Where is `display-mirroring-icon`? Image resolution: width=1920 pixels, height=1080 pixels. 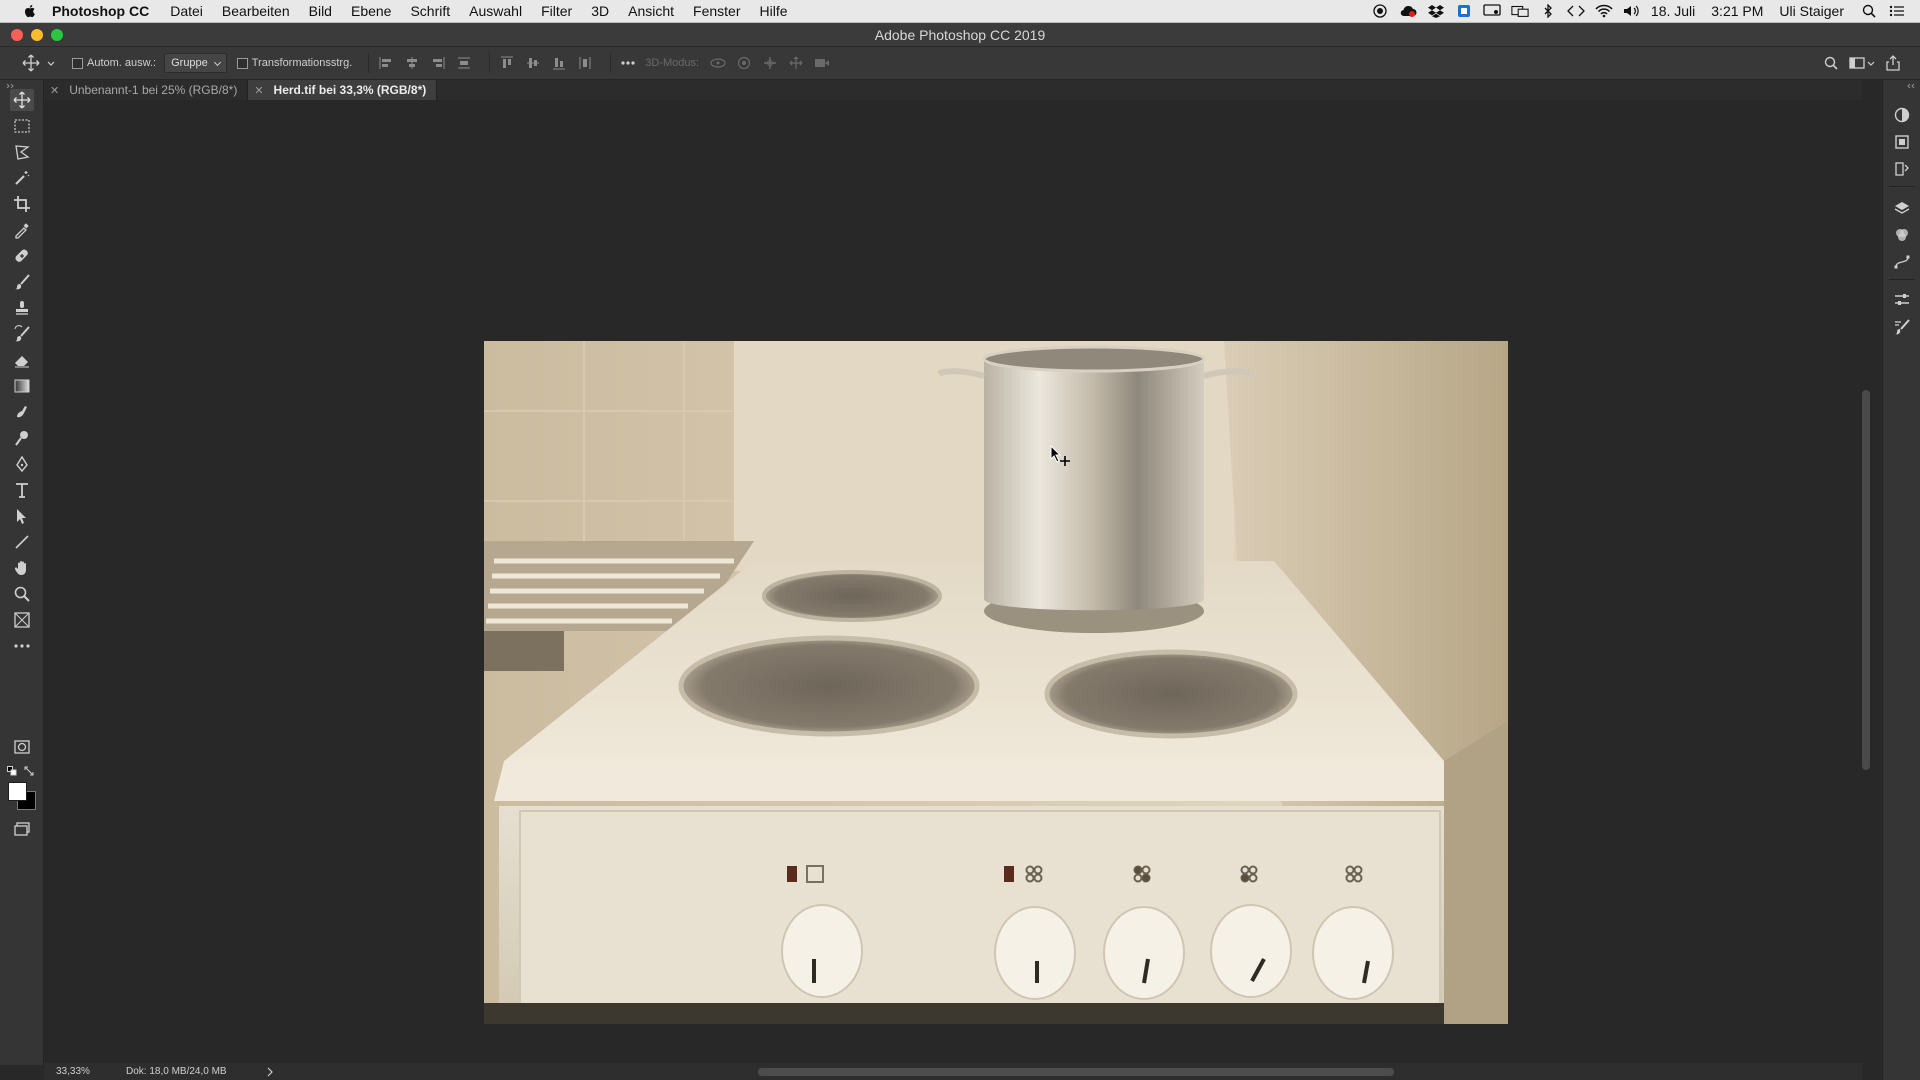 display-mirroring-icon is located at coordinates (1492, 11).